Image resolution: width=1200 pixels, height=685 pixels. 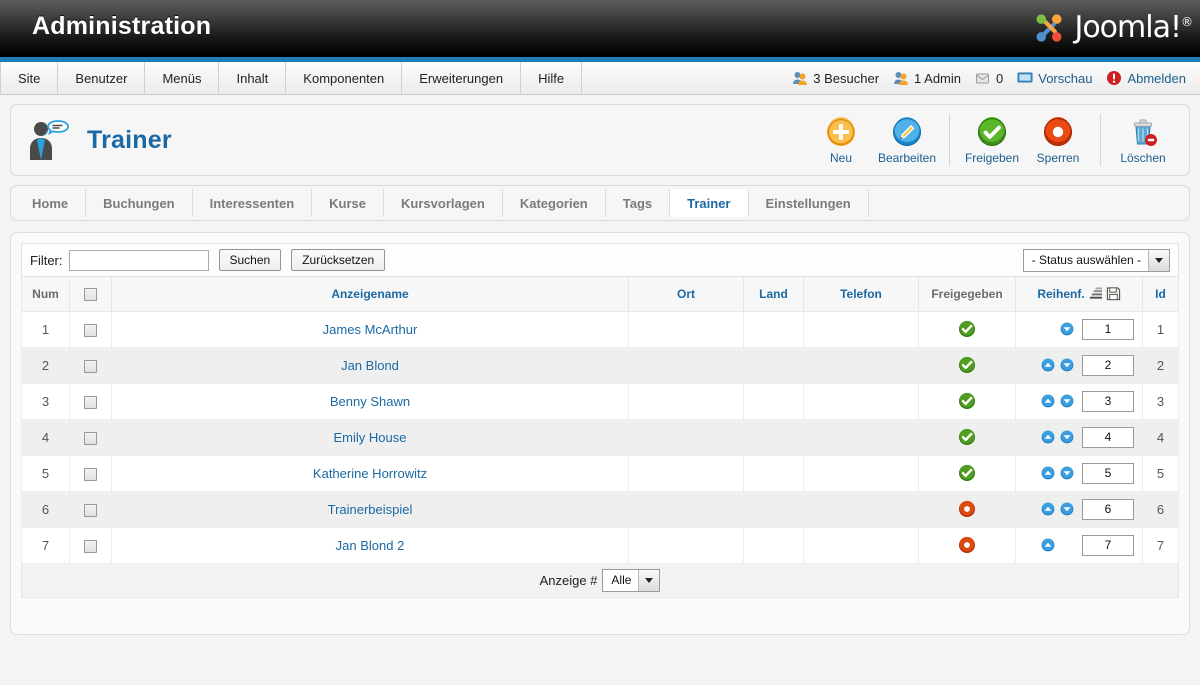 What do you see at coordinates (840, 157) in the screenshot?
I see `new-button-label: Neu` at bounding box center [840, 157].